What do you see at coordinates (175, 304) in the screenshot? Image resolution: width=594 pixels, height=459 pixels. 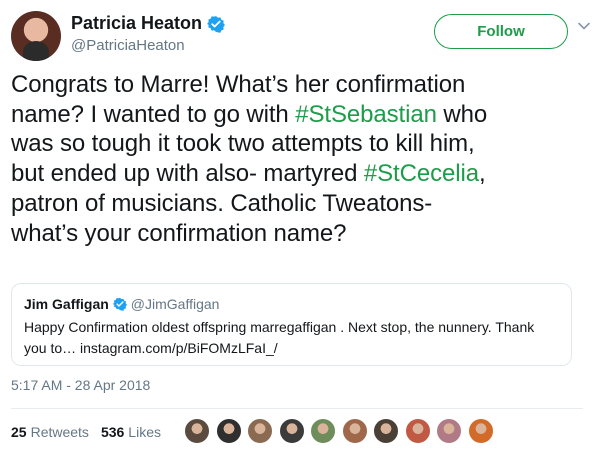 I see `quoted-author-handle: @JimGaffigan` at bounding box center [175, 304].